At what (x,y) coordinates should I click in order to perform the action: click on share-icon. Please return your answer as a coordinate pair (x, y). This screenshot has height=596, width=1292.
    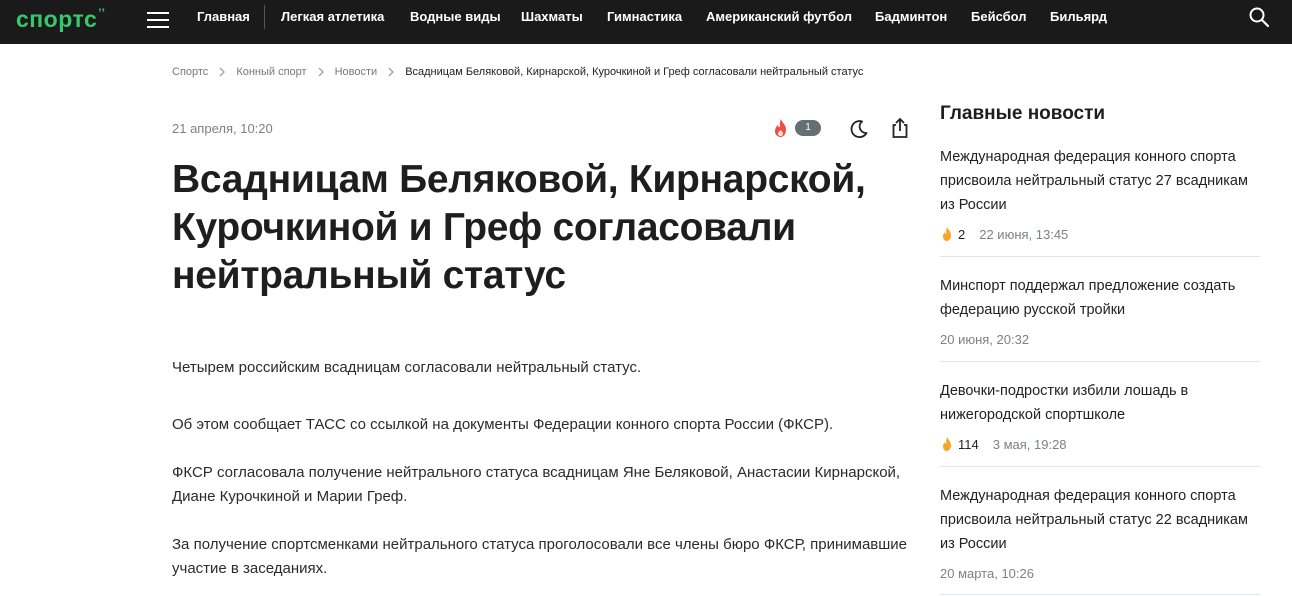
    Looking at the image, I should click on (900, 128).